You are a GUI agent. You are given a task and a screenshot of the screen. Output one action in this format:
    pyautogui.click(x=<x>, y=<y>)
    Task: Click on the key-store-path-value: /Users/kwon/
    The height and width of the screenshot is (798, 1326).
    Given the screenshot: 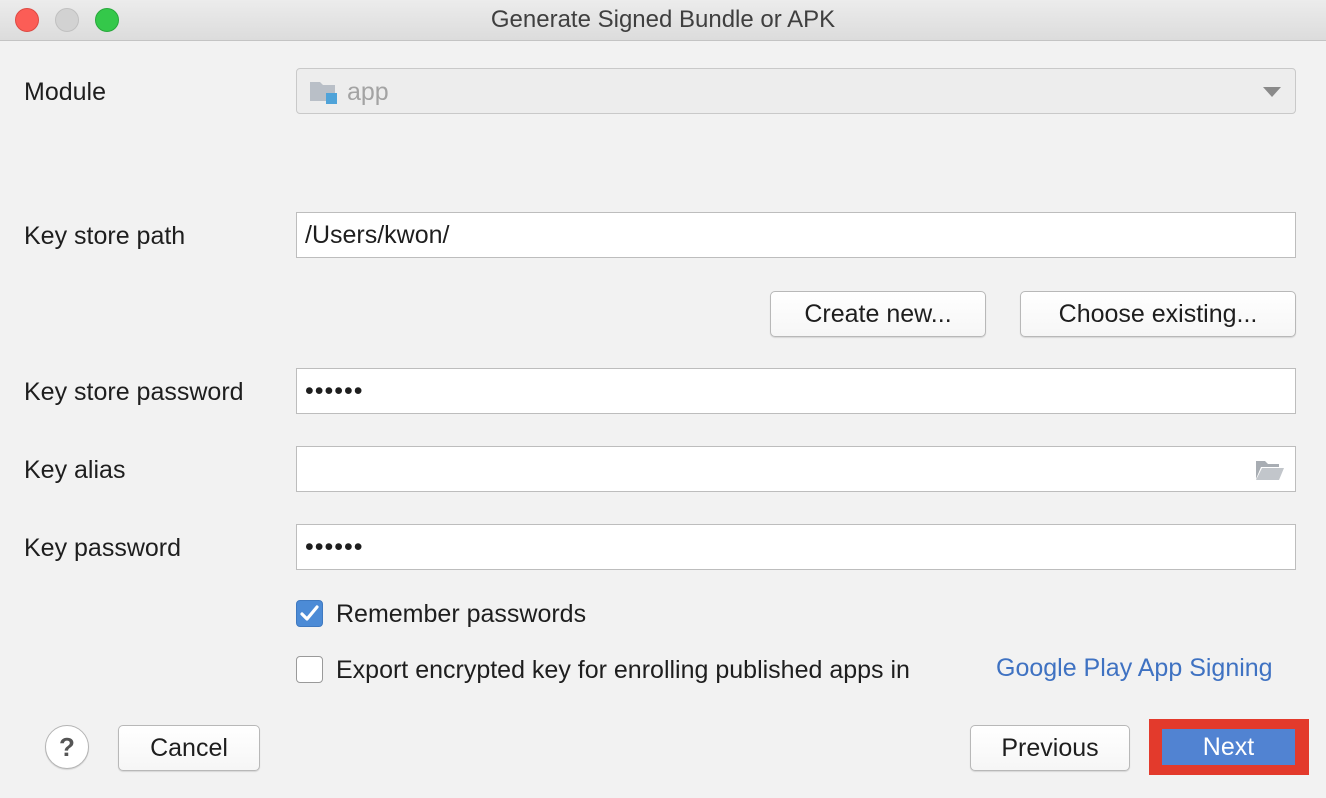 What is the action you would take?
    pyautogui.click(x=377, y=235)
    